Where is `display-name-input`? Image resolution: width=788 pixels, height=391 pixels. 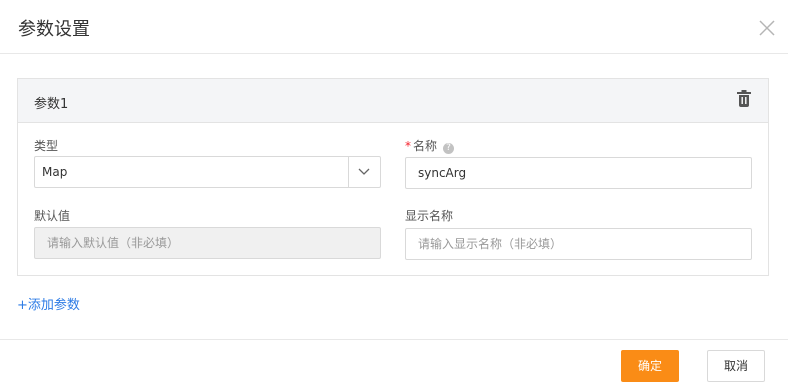 display-name-input is located at coordinates (578, 244).